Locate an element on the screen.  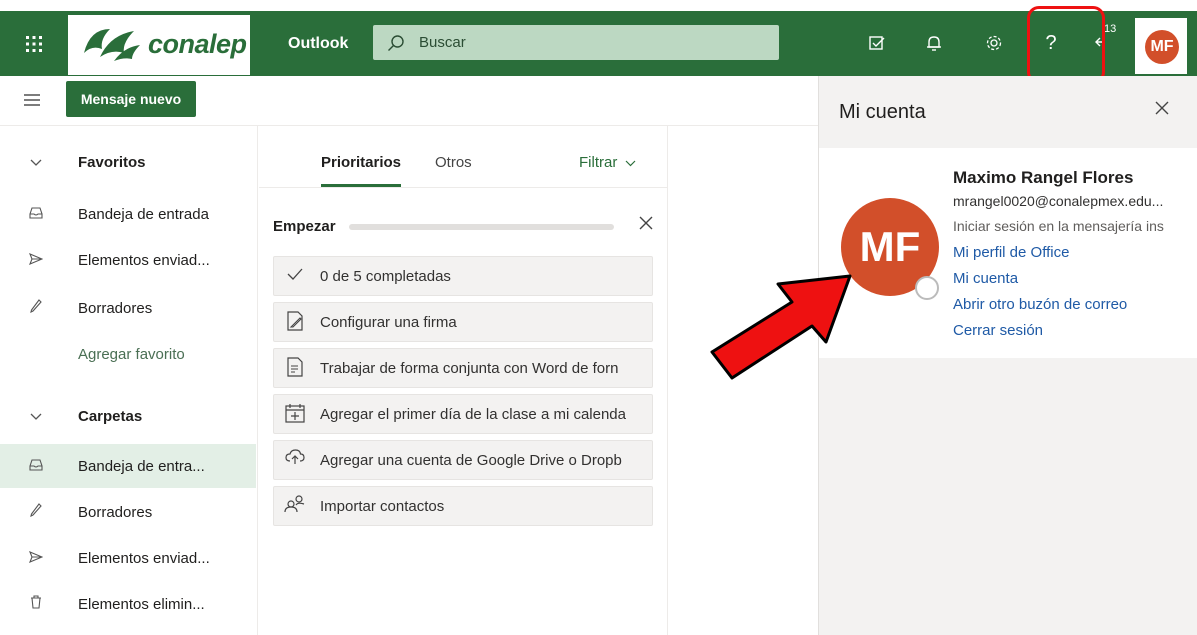
task-label: Configurar una firma is located at coordinates (388, 322).